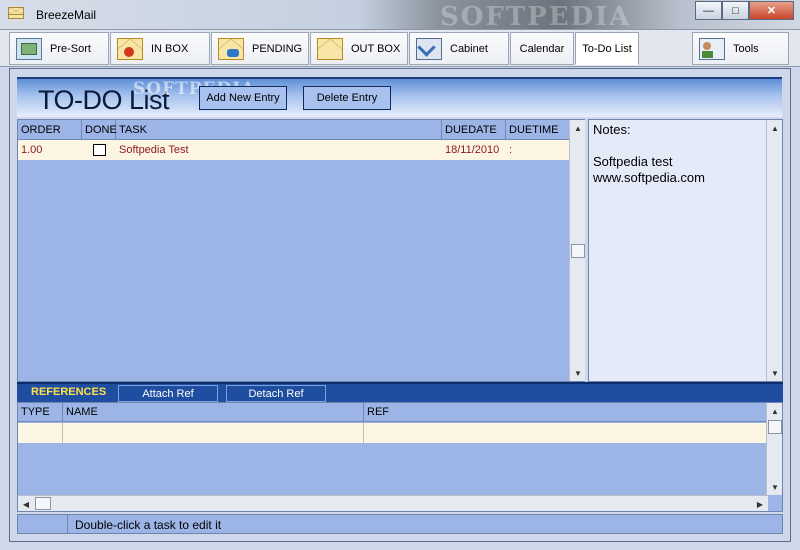 The height and width of the screenshot is (550, 800). Describe the element at coordinates (330, 48) in the screenshot. I see `outbox-icon` at that location.